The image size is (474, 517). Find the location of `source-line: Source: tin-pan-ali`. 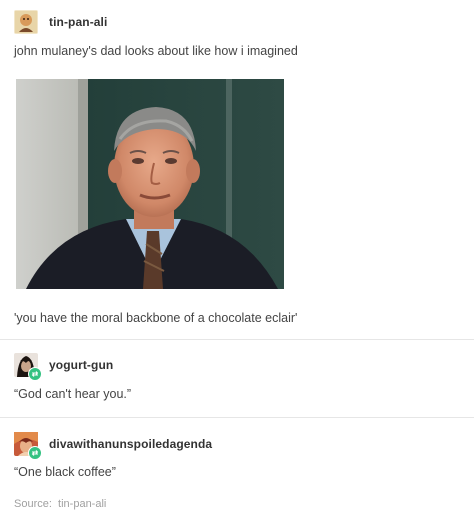

source-line: Source: tin-pan-ali is located at coordinates (60, 504).